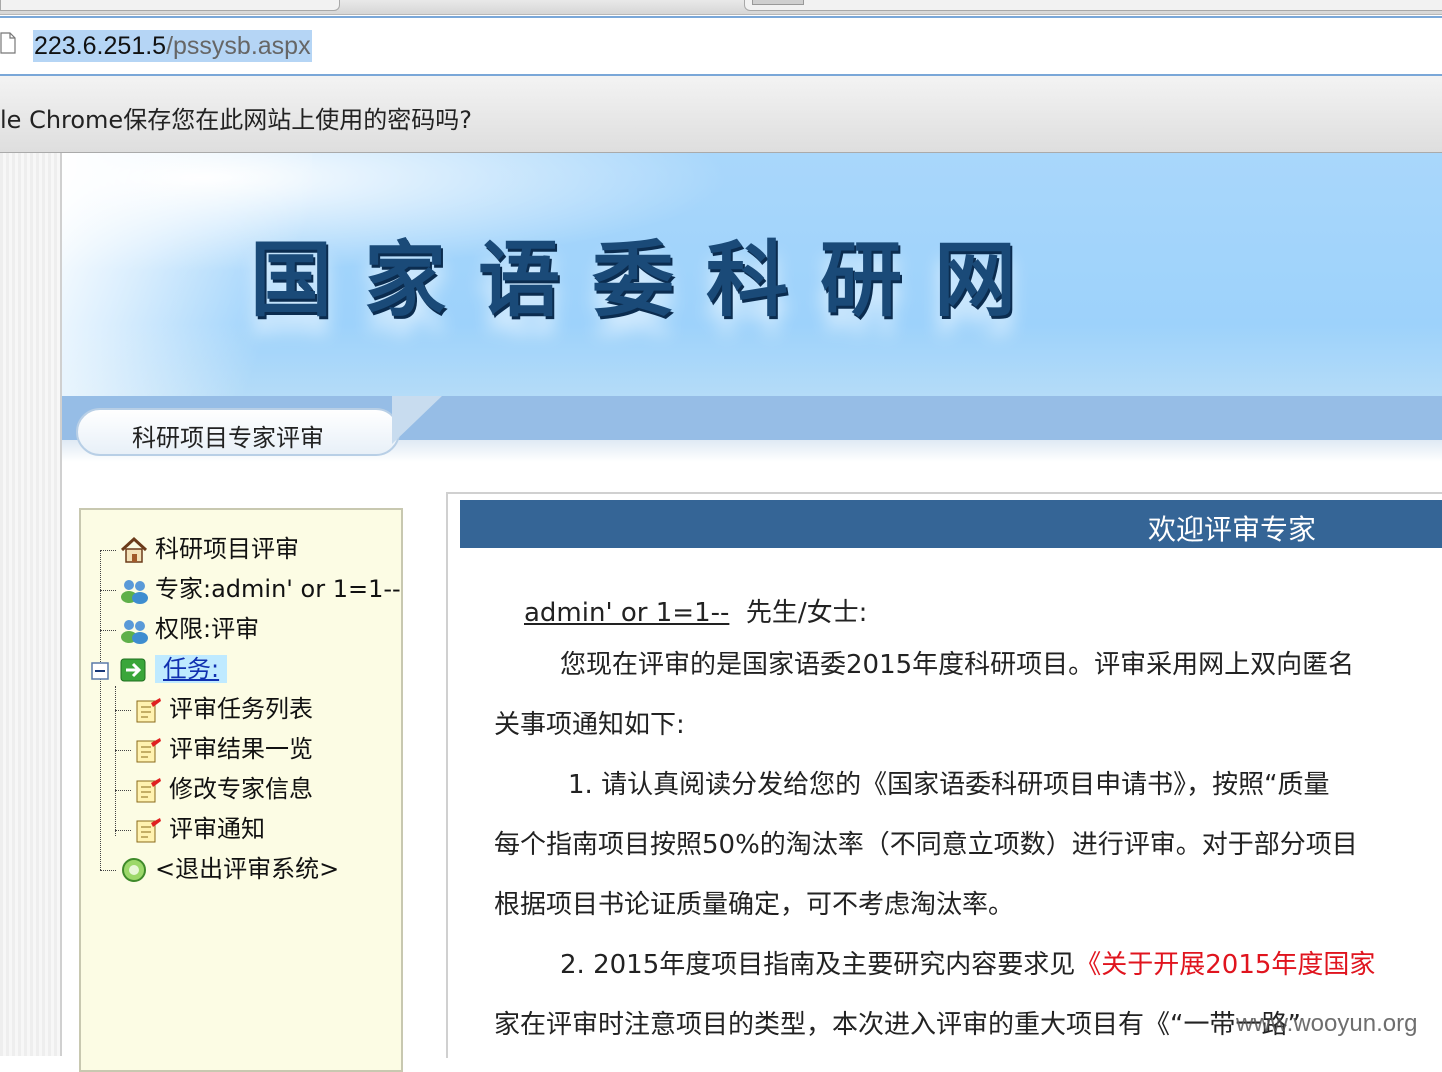 The width and height of the screenshot is (1442, 1072). I want to click on tree-item-label: 评审任务列表, so click(241, 709).